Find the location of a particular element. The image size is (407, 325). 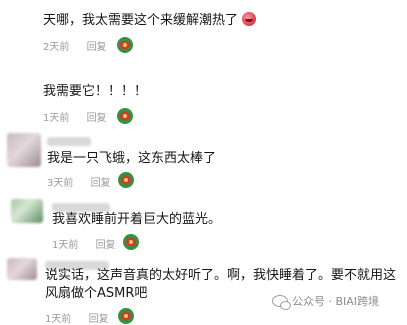

comment-meta: 2天前 回复 is located at coordinates (75, 45).